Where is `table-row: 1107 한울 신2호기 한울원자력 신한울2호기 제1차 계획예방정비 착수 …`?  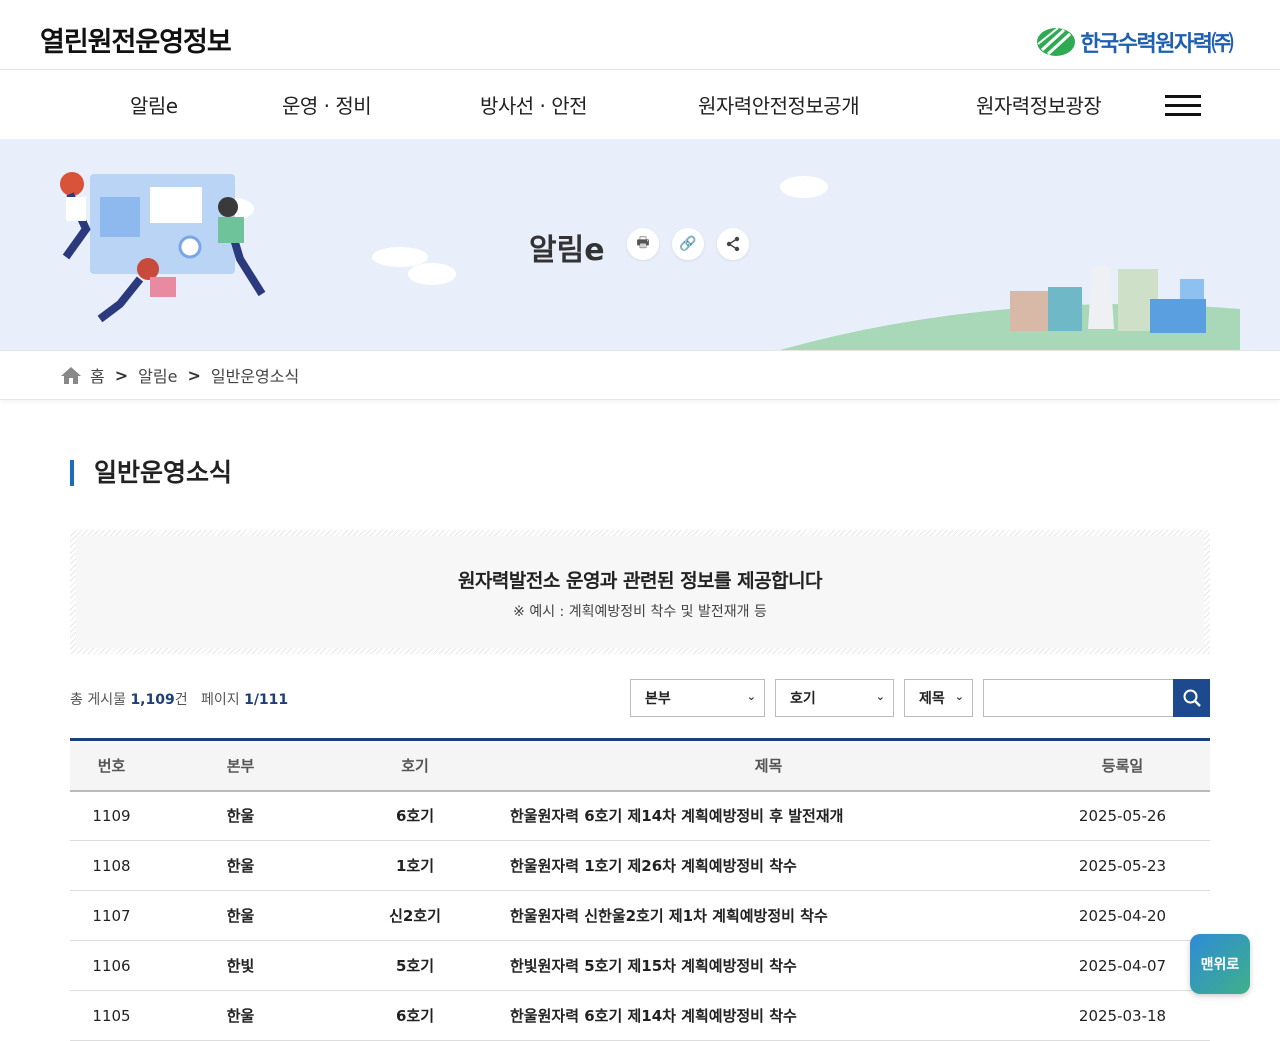
table-row: 1107 한울 신2호기 한울원자력 신한울2호기 제1차 계획예방정비 착수 … is located at coordinates (640, 915).